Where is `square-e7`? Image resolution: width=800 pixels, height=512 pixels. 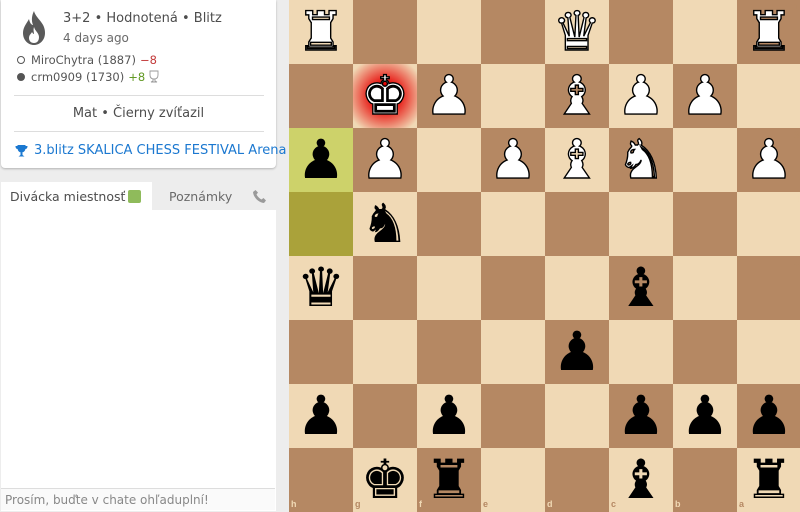 square-e7 is located at coordinates (513, 416).